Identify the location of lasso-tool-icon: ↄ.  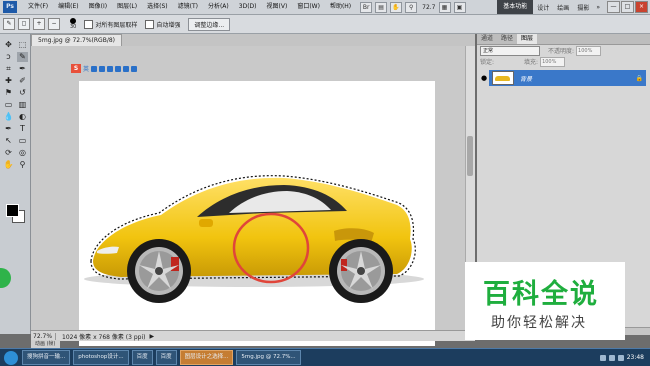
(8, 57).